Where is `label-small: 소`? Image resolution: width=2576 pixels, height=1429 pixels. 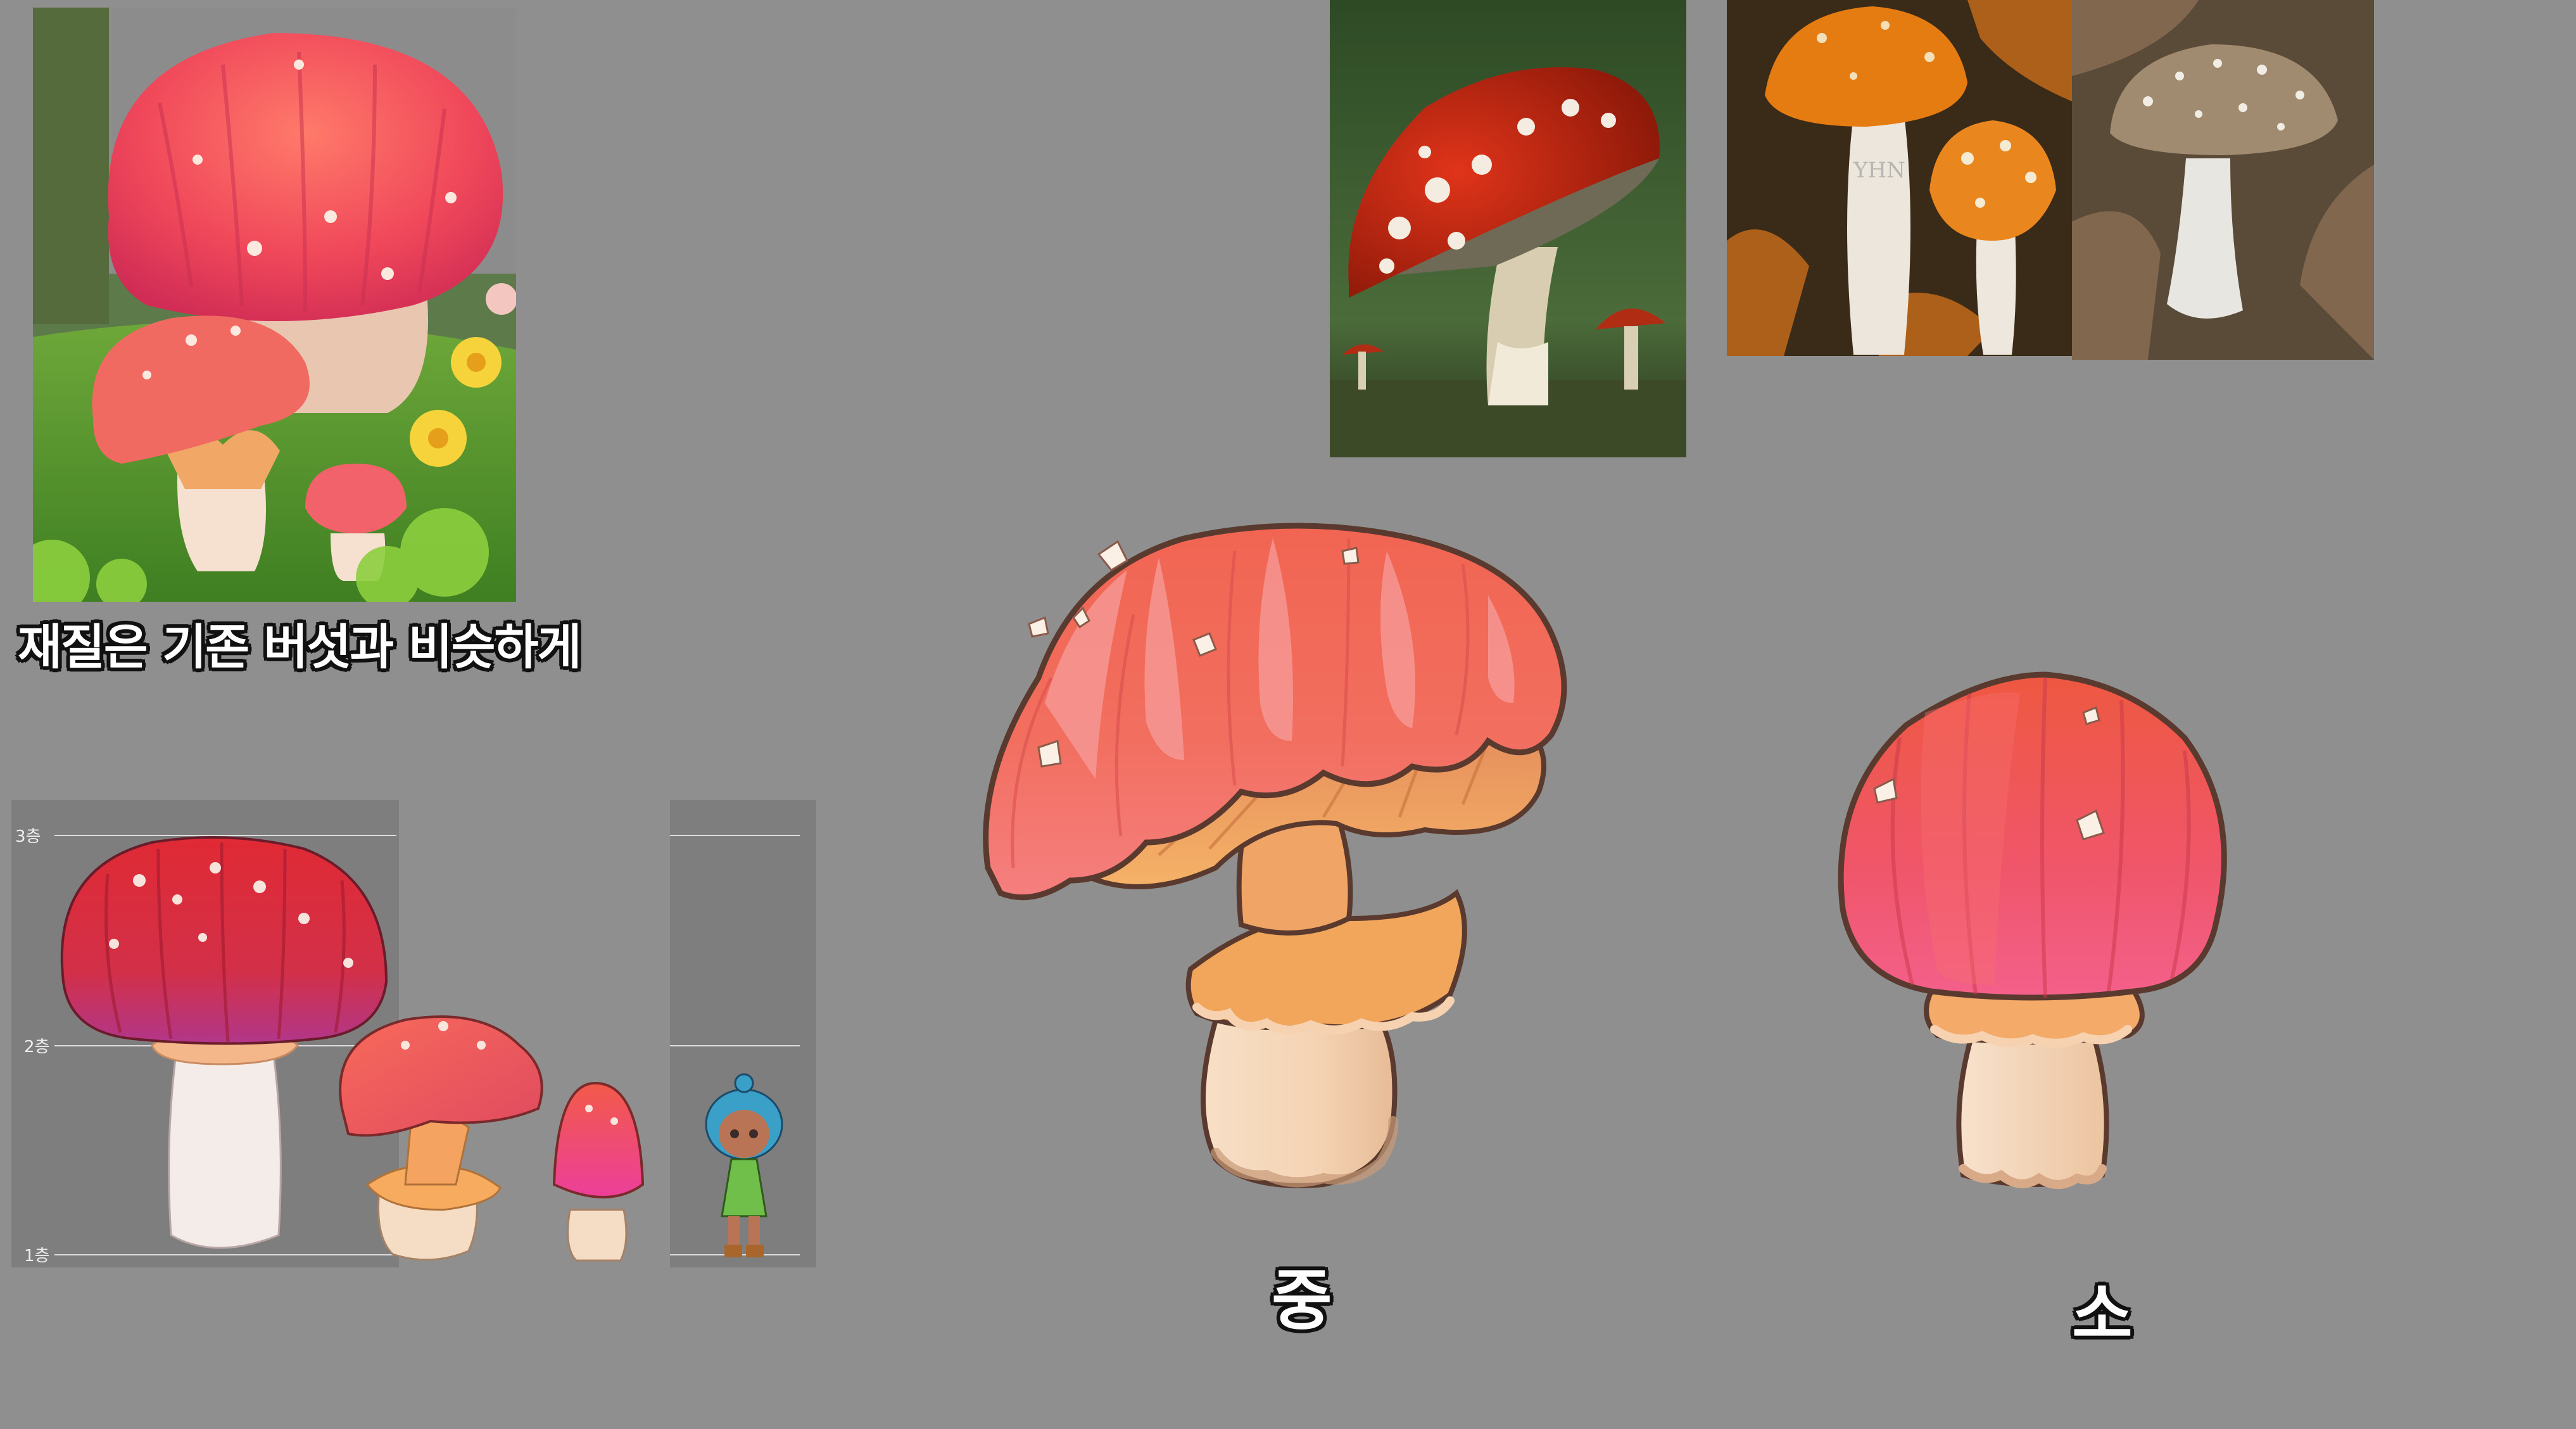 label-small: 소 is located at coordinates (2102, 1314).